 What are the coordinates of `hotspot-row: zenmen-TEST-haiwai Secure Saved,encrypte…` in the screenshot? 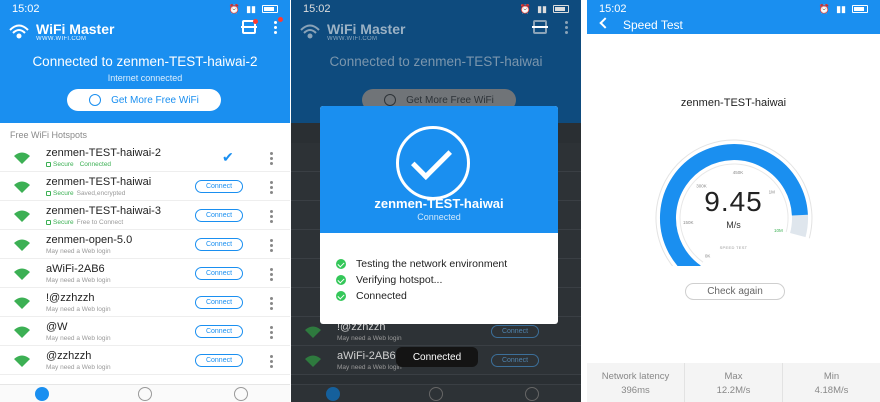 It's located at (145, 186).